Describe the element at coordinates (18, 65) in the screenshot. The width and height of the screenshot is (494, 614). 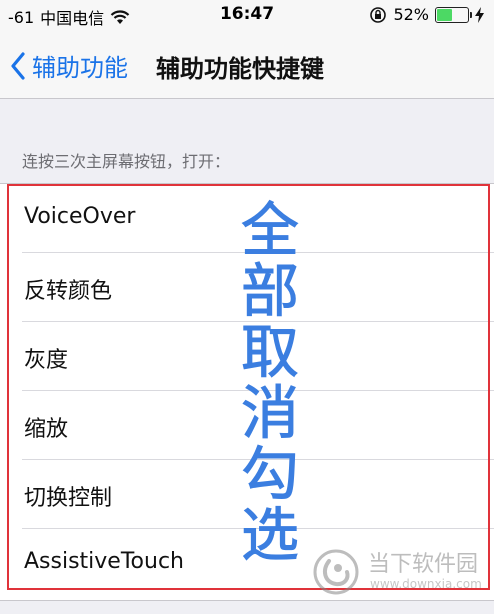
I see `chevron-left-icon` at that location.